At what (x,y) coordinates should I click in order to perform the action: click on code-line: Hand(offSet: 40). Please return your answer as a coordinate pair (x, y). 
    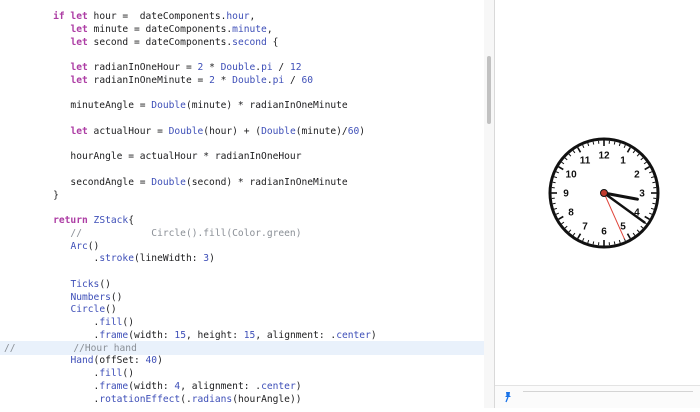
    Looking at the image, I should click on (96, 360).